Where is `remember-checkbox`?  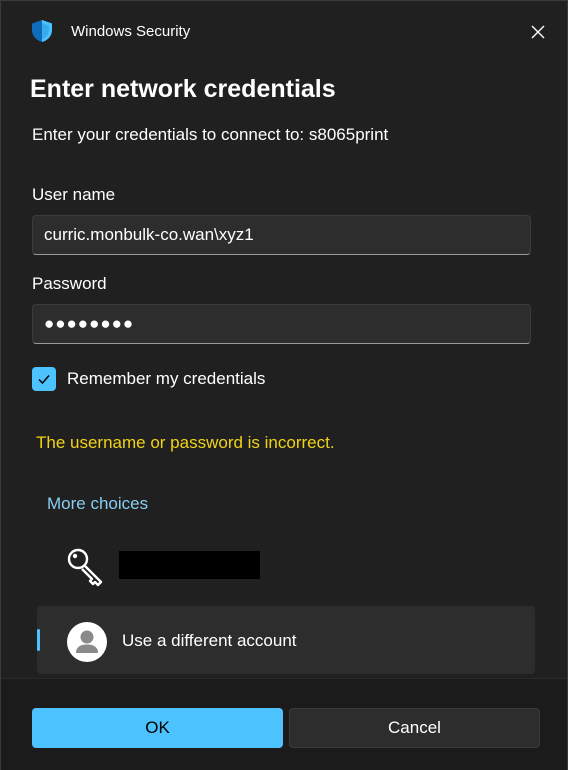 remember-checkbox is located at coordinates (44, 379).